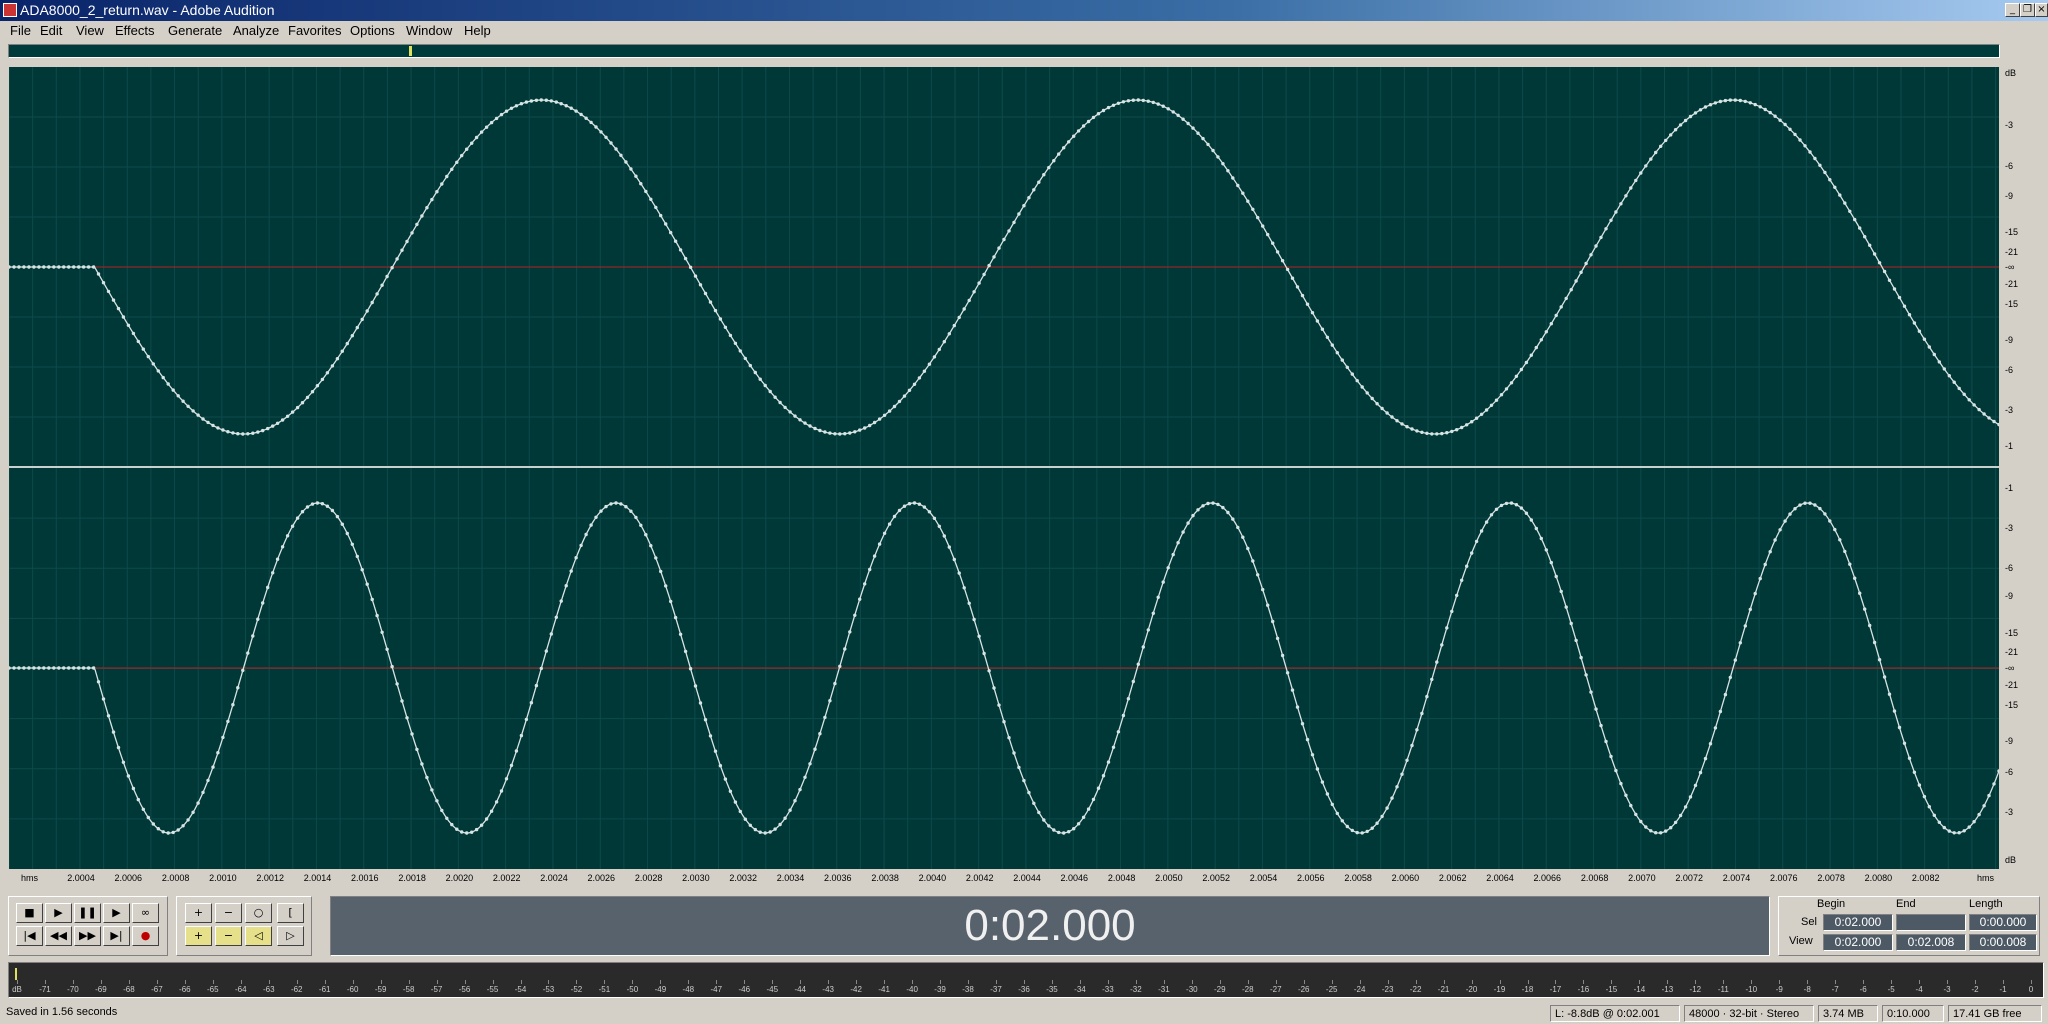 This screenshot has height=1024, width=2048. Describe the element at coordinates (228, 913) in the screenshot. I see `zoom-out-horizontal-button: −` at that location.